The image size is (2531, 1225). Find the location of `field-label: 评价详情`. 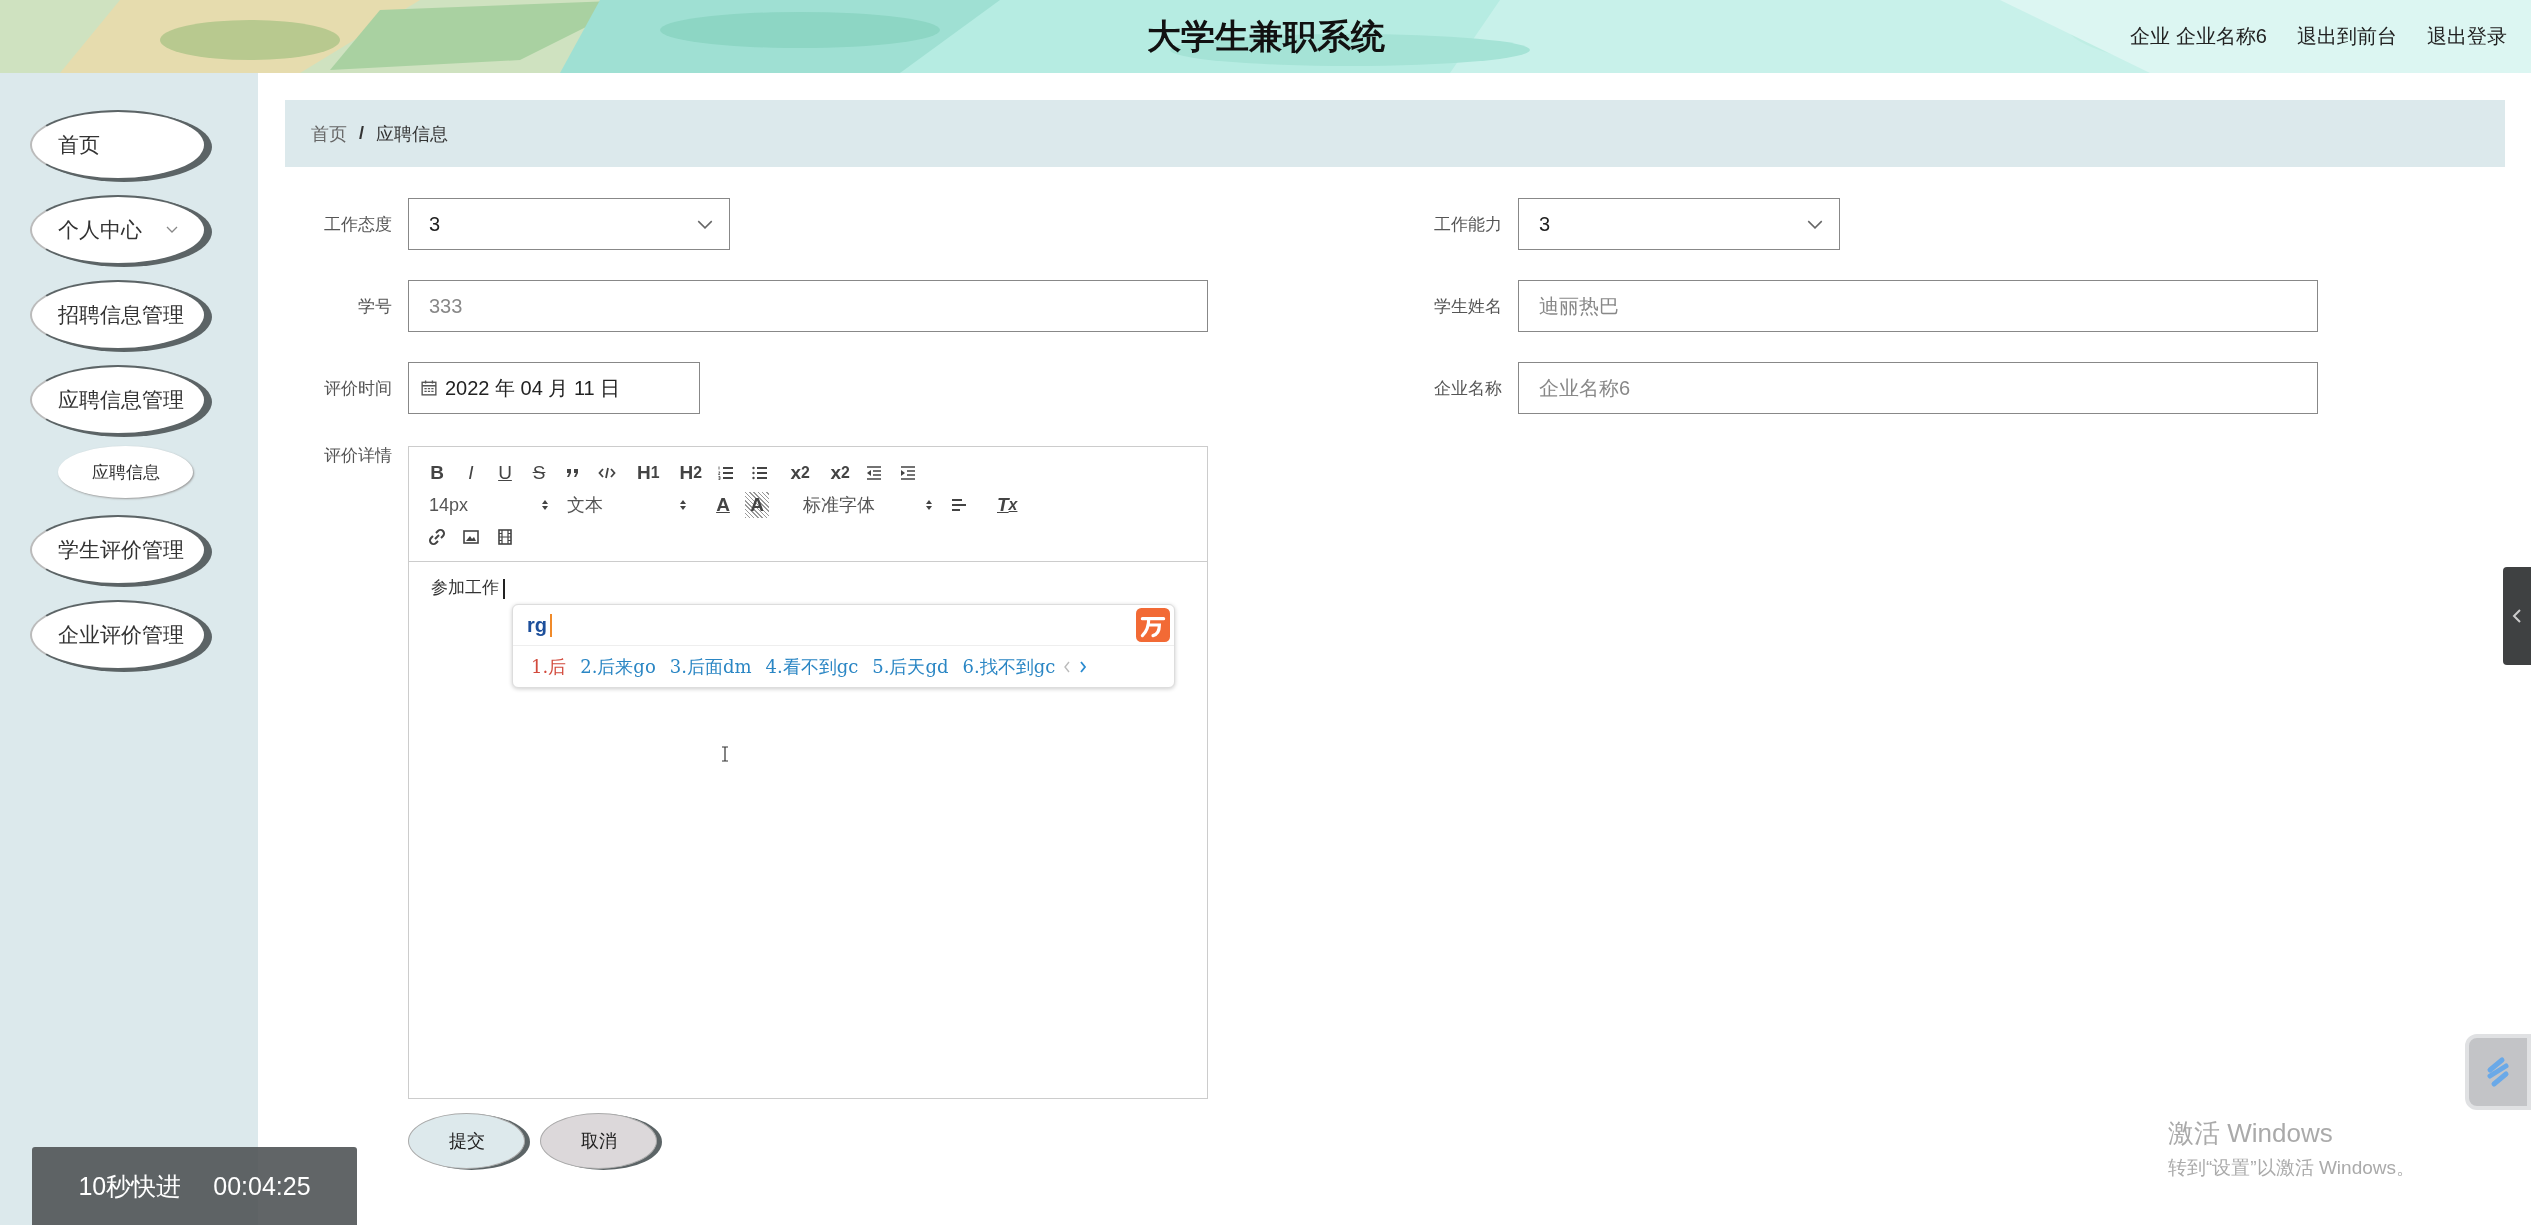

field-label: 评价详情 is located at coordinates (358, 456).